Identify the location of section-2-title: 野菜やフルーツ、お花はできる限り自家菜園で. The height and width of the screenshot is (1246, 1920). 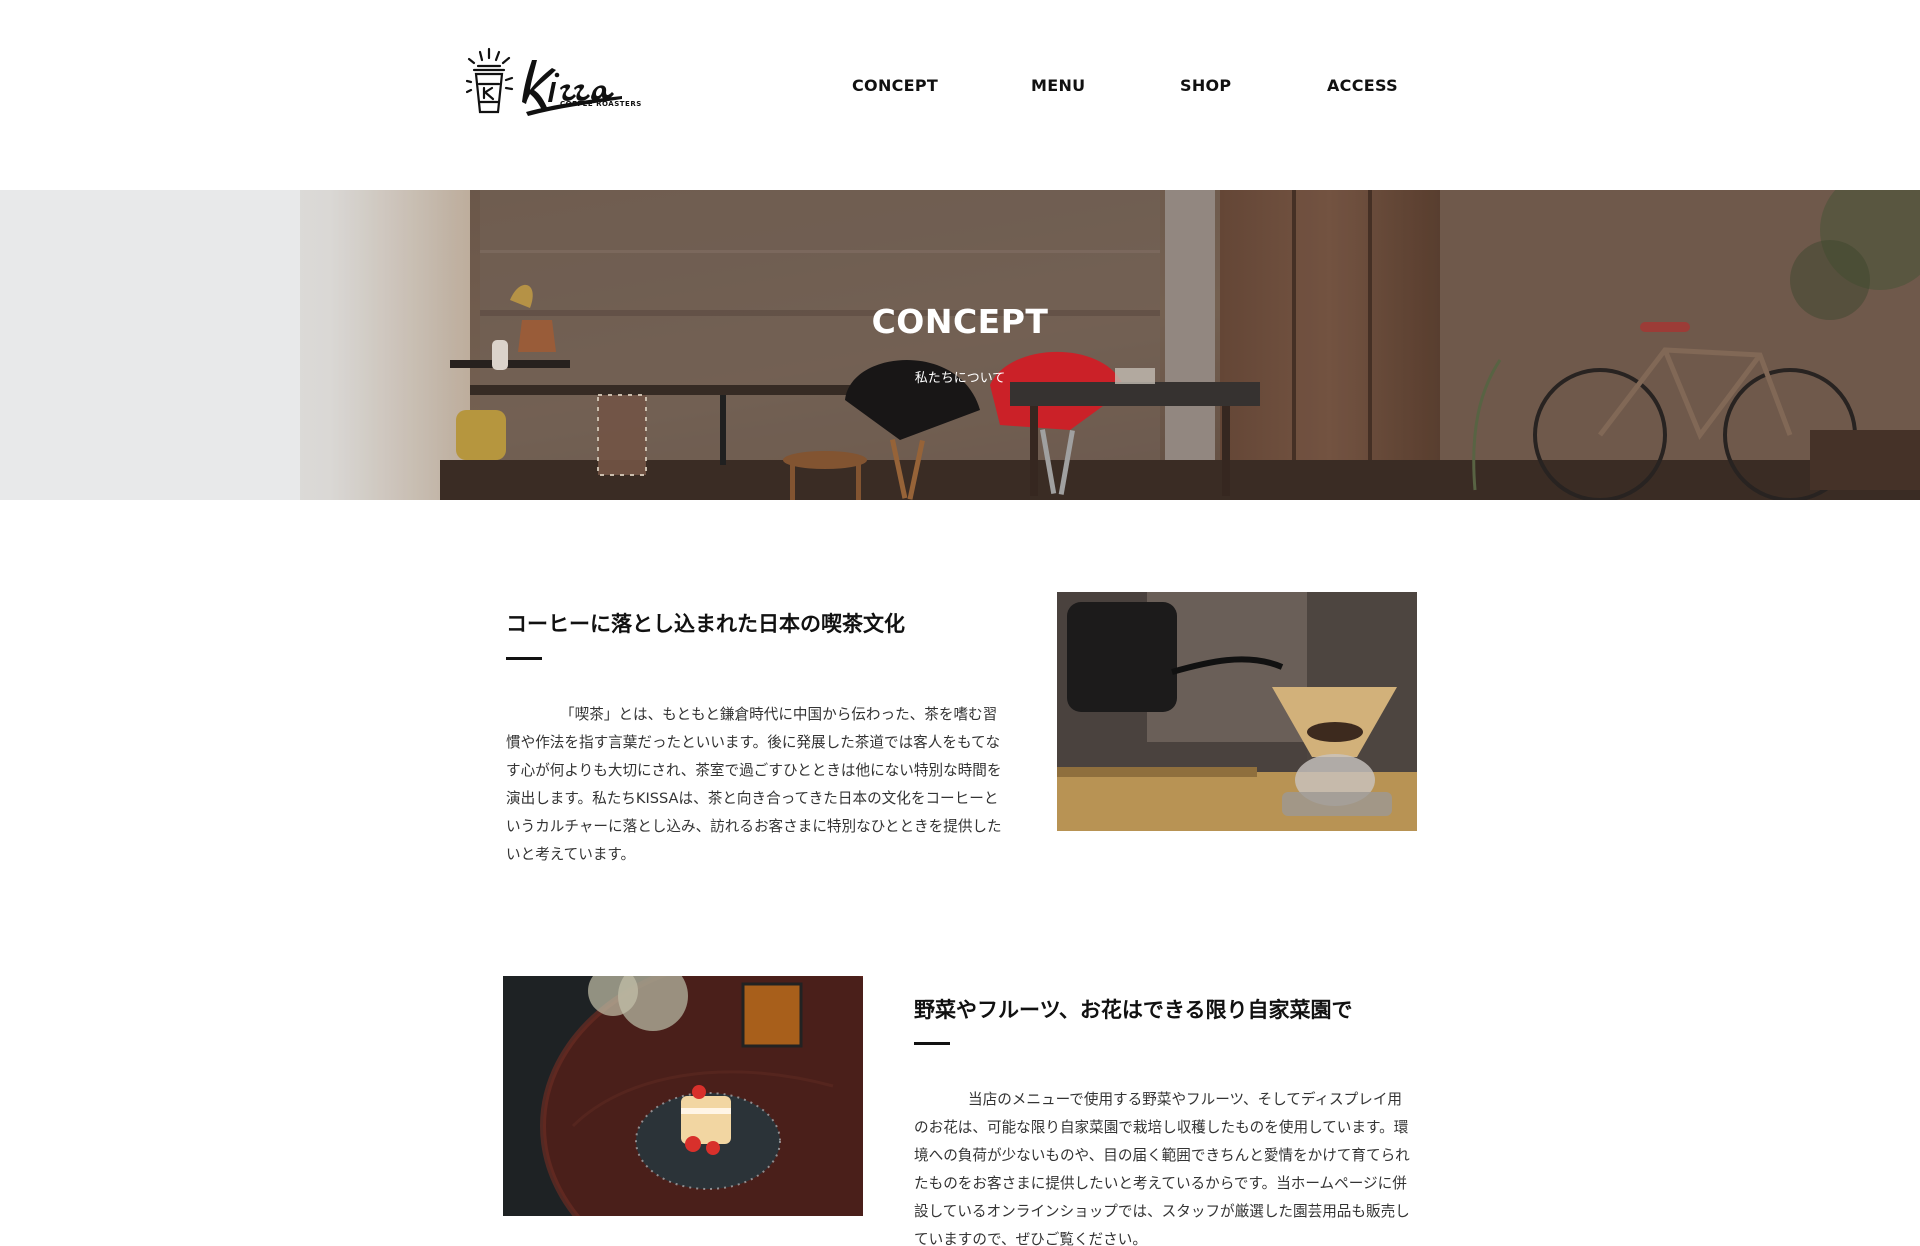
(1133, 1010).